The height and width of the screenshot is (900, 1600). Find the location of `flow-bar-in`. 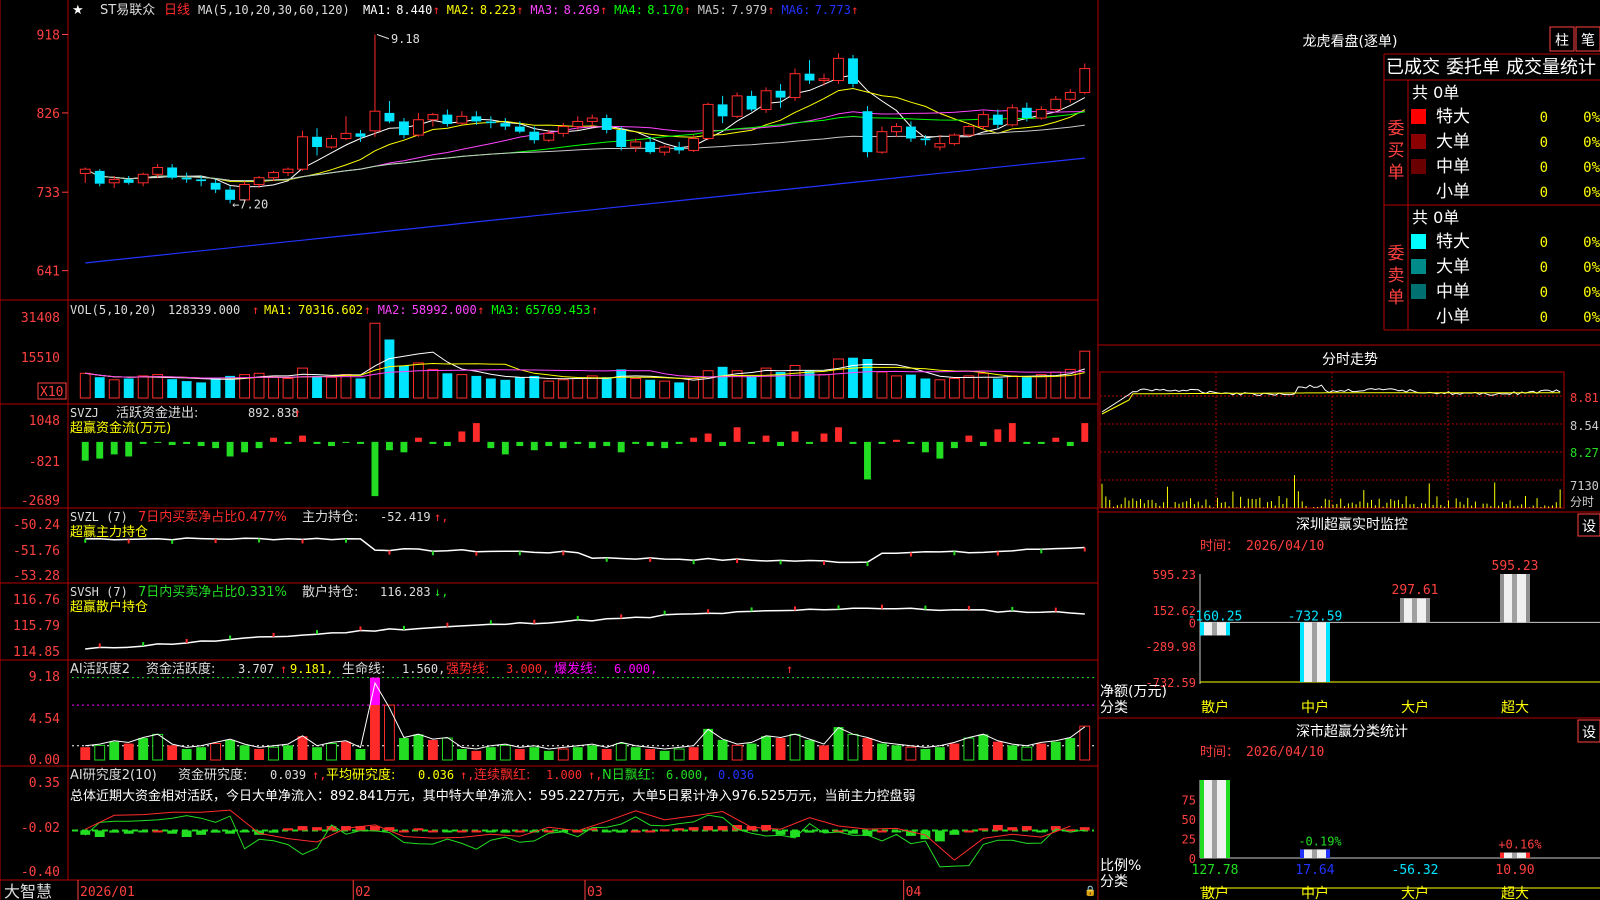

flow-bar-in is located at coordinates (1056, 439).